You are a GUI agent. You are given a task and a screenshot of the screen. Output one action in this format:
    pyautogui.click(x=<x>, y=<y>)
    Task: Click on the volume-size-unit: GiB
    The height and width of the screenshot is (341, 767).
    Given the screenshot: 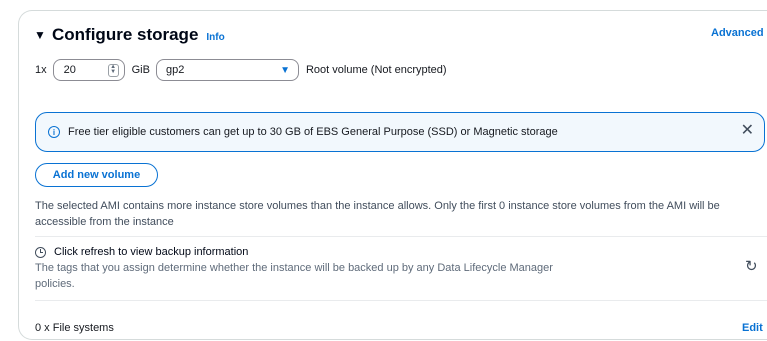 What is the action you would take?
    pyautogui.click(x=140, y=70)
    